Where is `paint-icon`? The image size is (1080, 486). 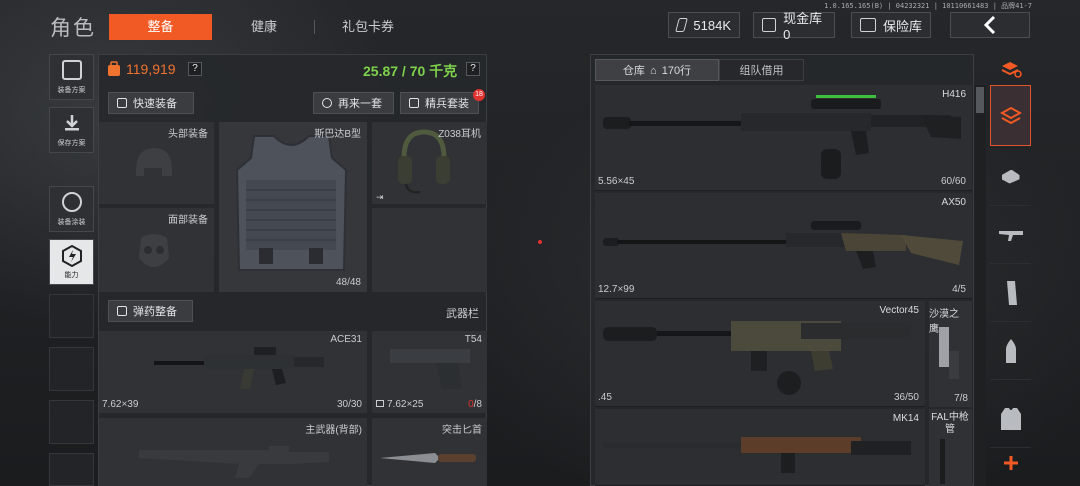
paint-icon is located at coordinates (71, 201).